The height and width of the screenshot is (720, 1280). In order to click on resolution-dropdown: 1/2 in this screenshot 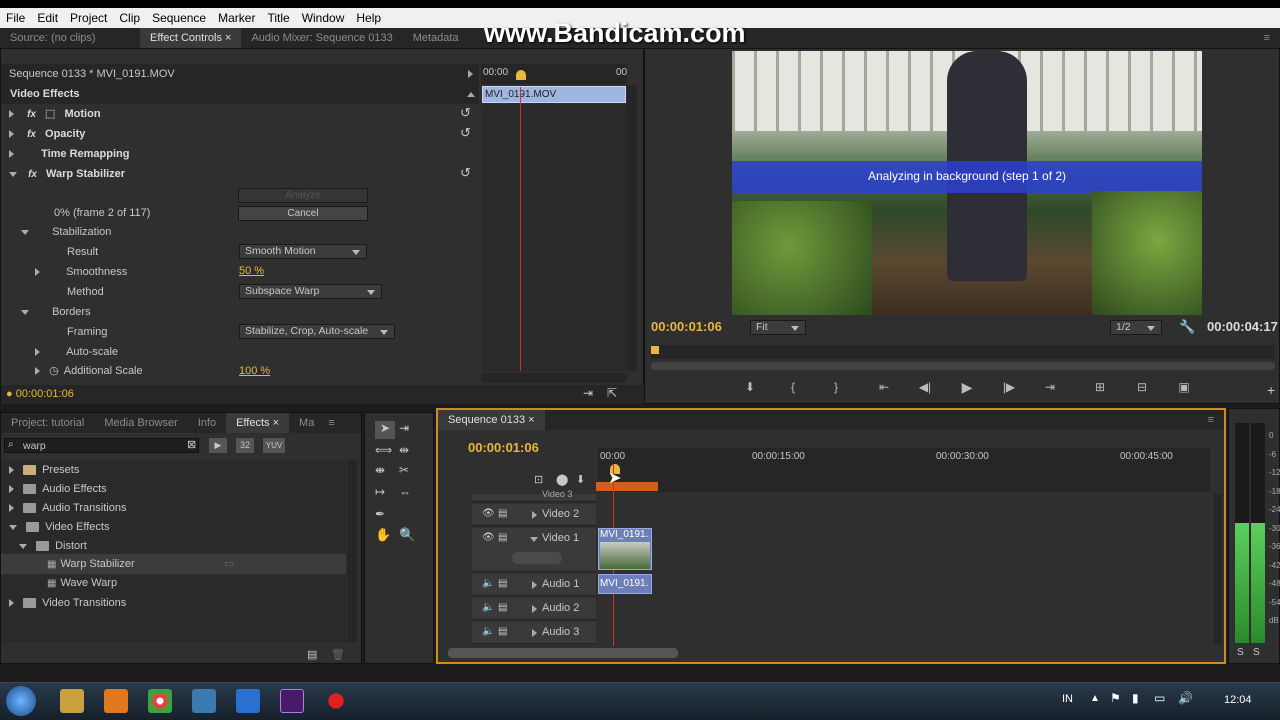, I will do `click(1136, 327)`.